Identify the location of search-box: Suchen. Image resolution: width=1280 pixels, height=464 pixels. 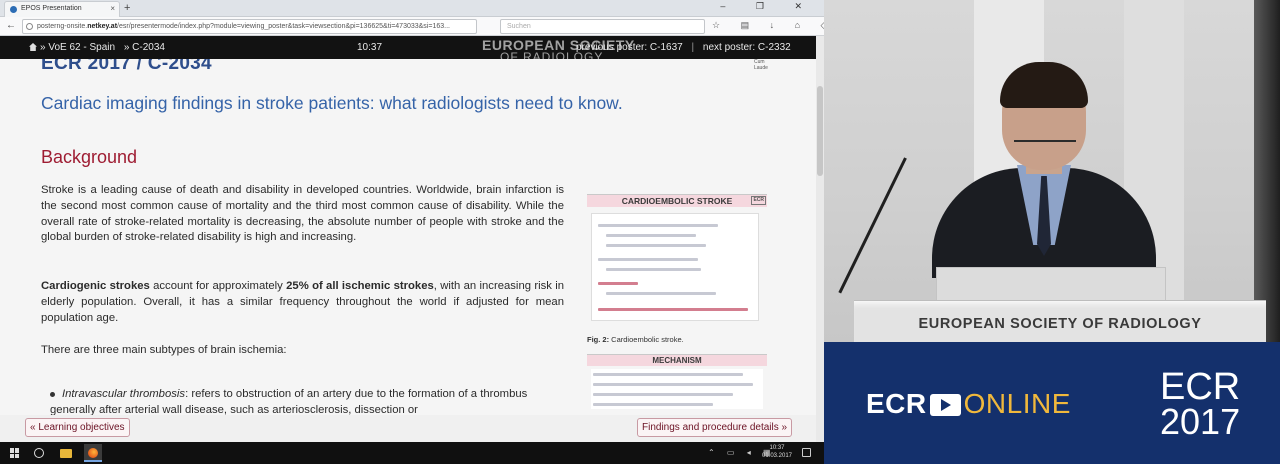
(602, 26).